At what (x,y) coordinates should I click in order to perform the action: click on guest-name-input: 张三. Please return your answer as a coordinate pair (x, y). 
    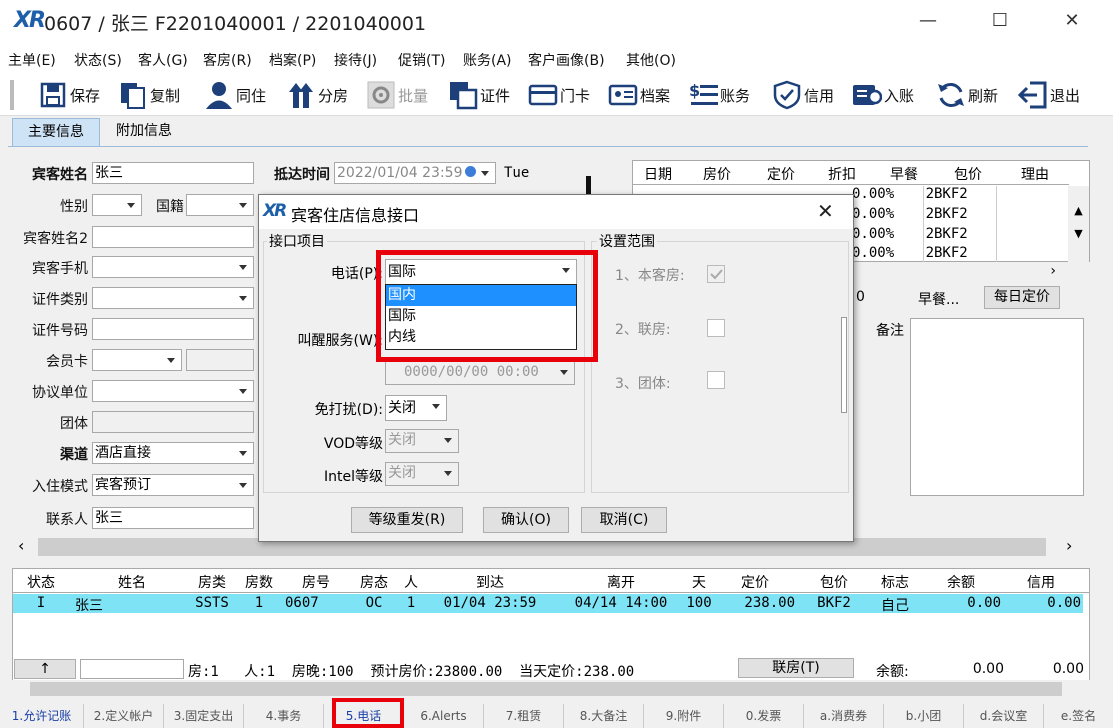
    Looking at the image, I should click on (173, 173).